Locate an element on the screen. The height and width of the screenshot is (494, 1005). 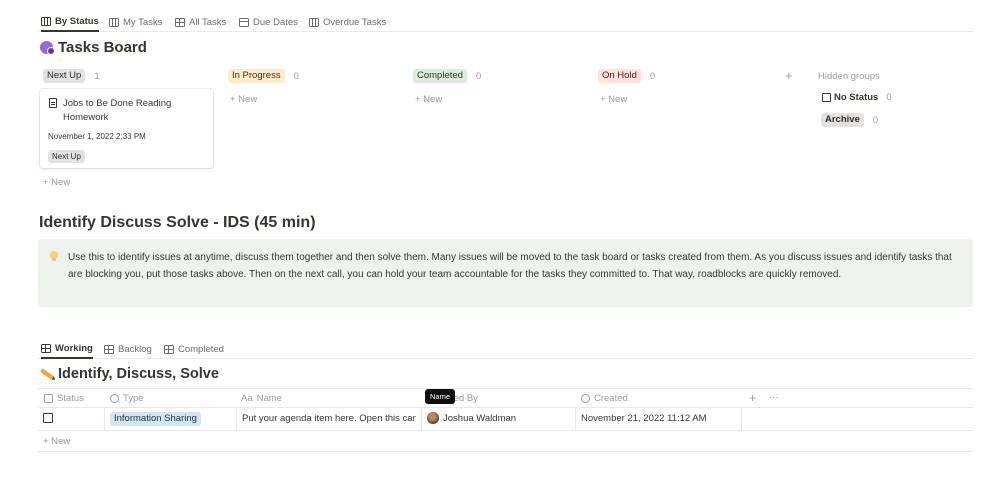
created-cell: November 21, 2022 11:12 AM is located at coordinates (644, 418).